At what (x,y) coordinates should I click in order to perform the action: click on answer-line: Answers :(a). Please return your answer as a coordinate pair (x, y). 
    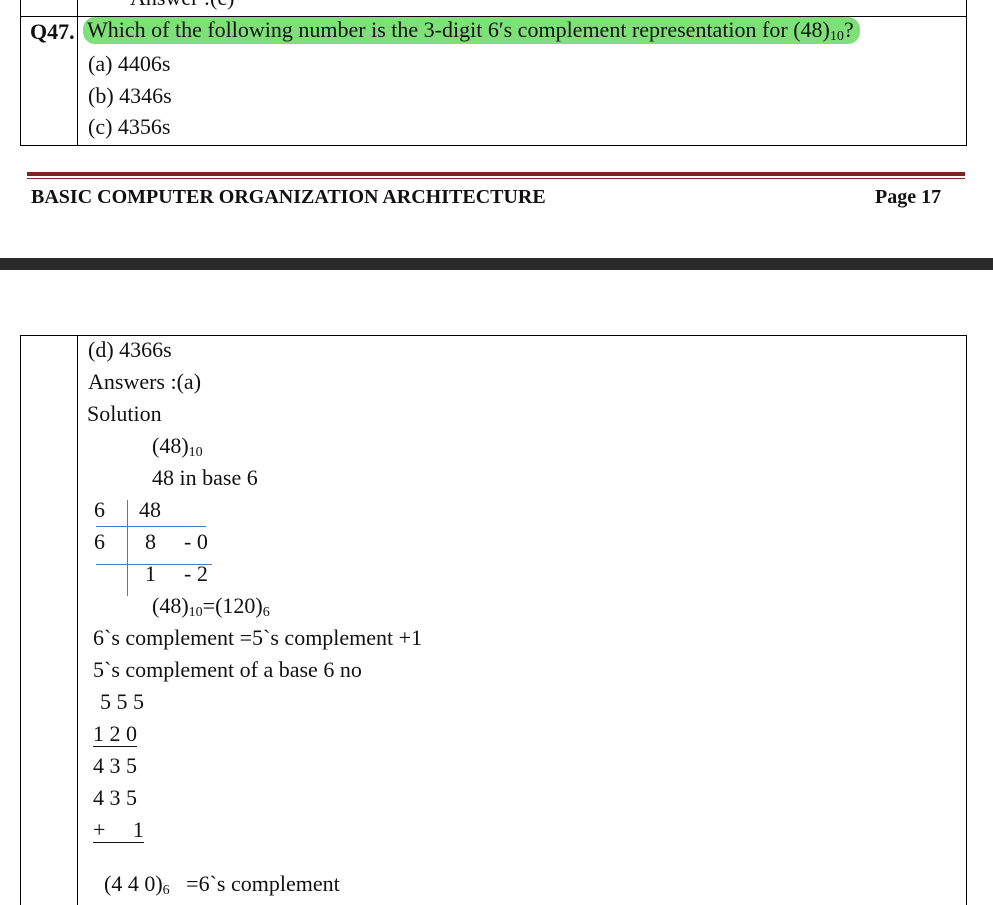
    Looking at the image, I should click on (145, 381).